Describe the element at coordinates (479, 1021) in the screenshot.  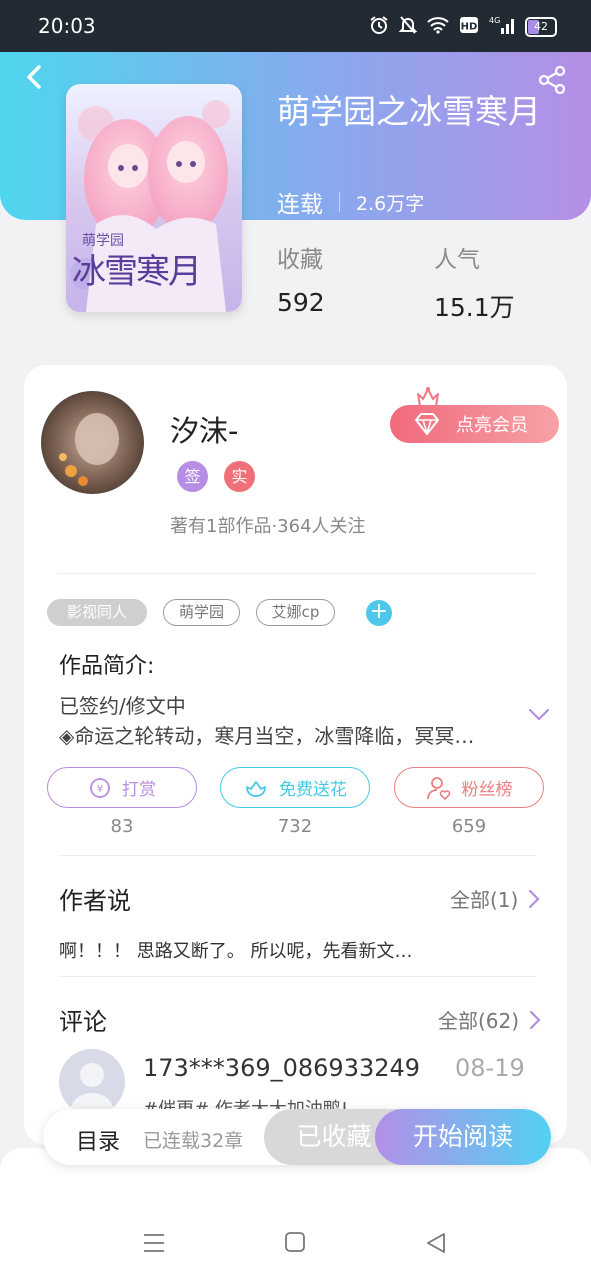
I see `comments-more-label: 全部(62)` at that location.